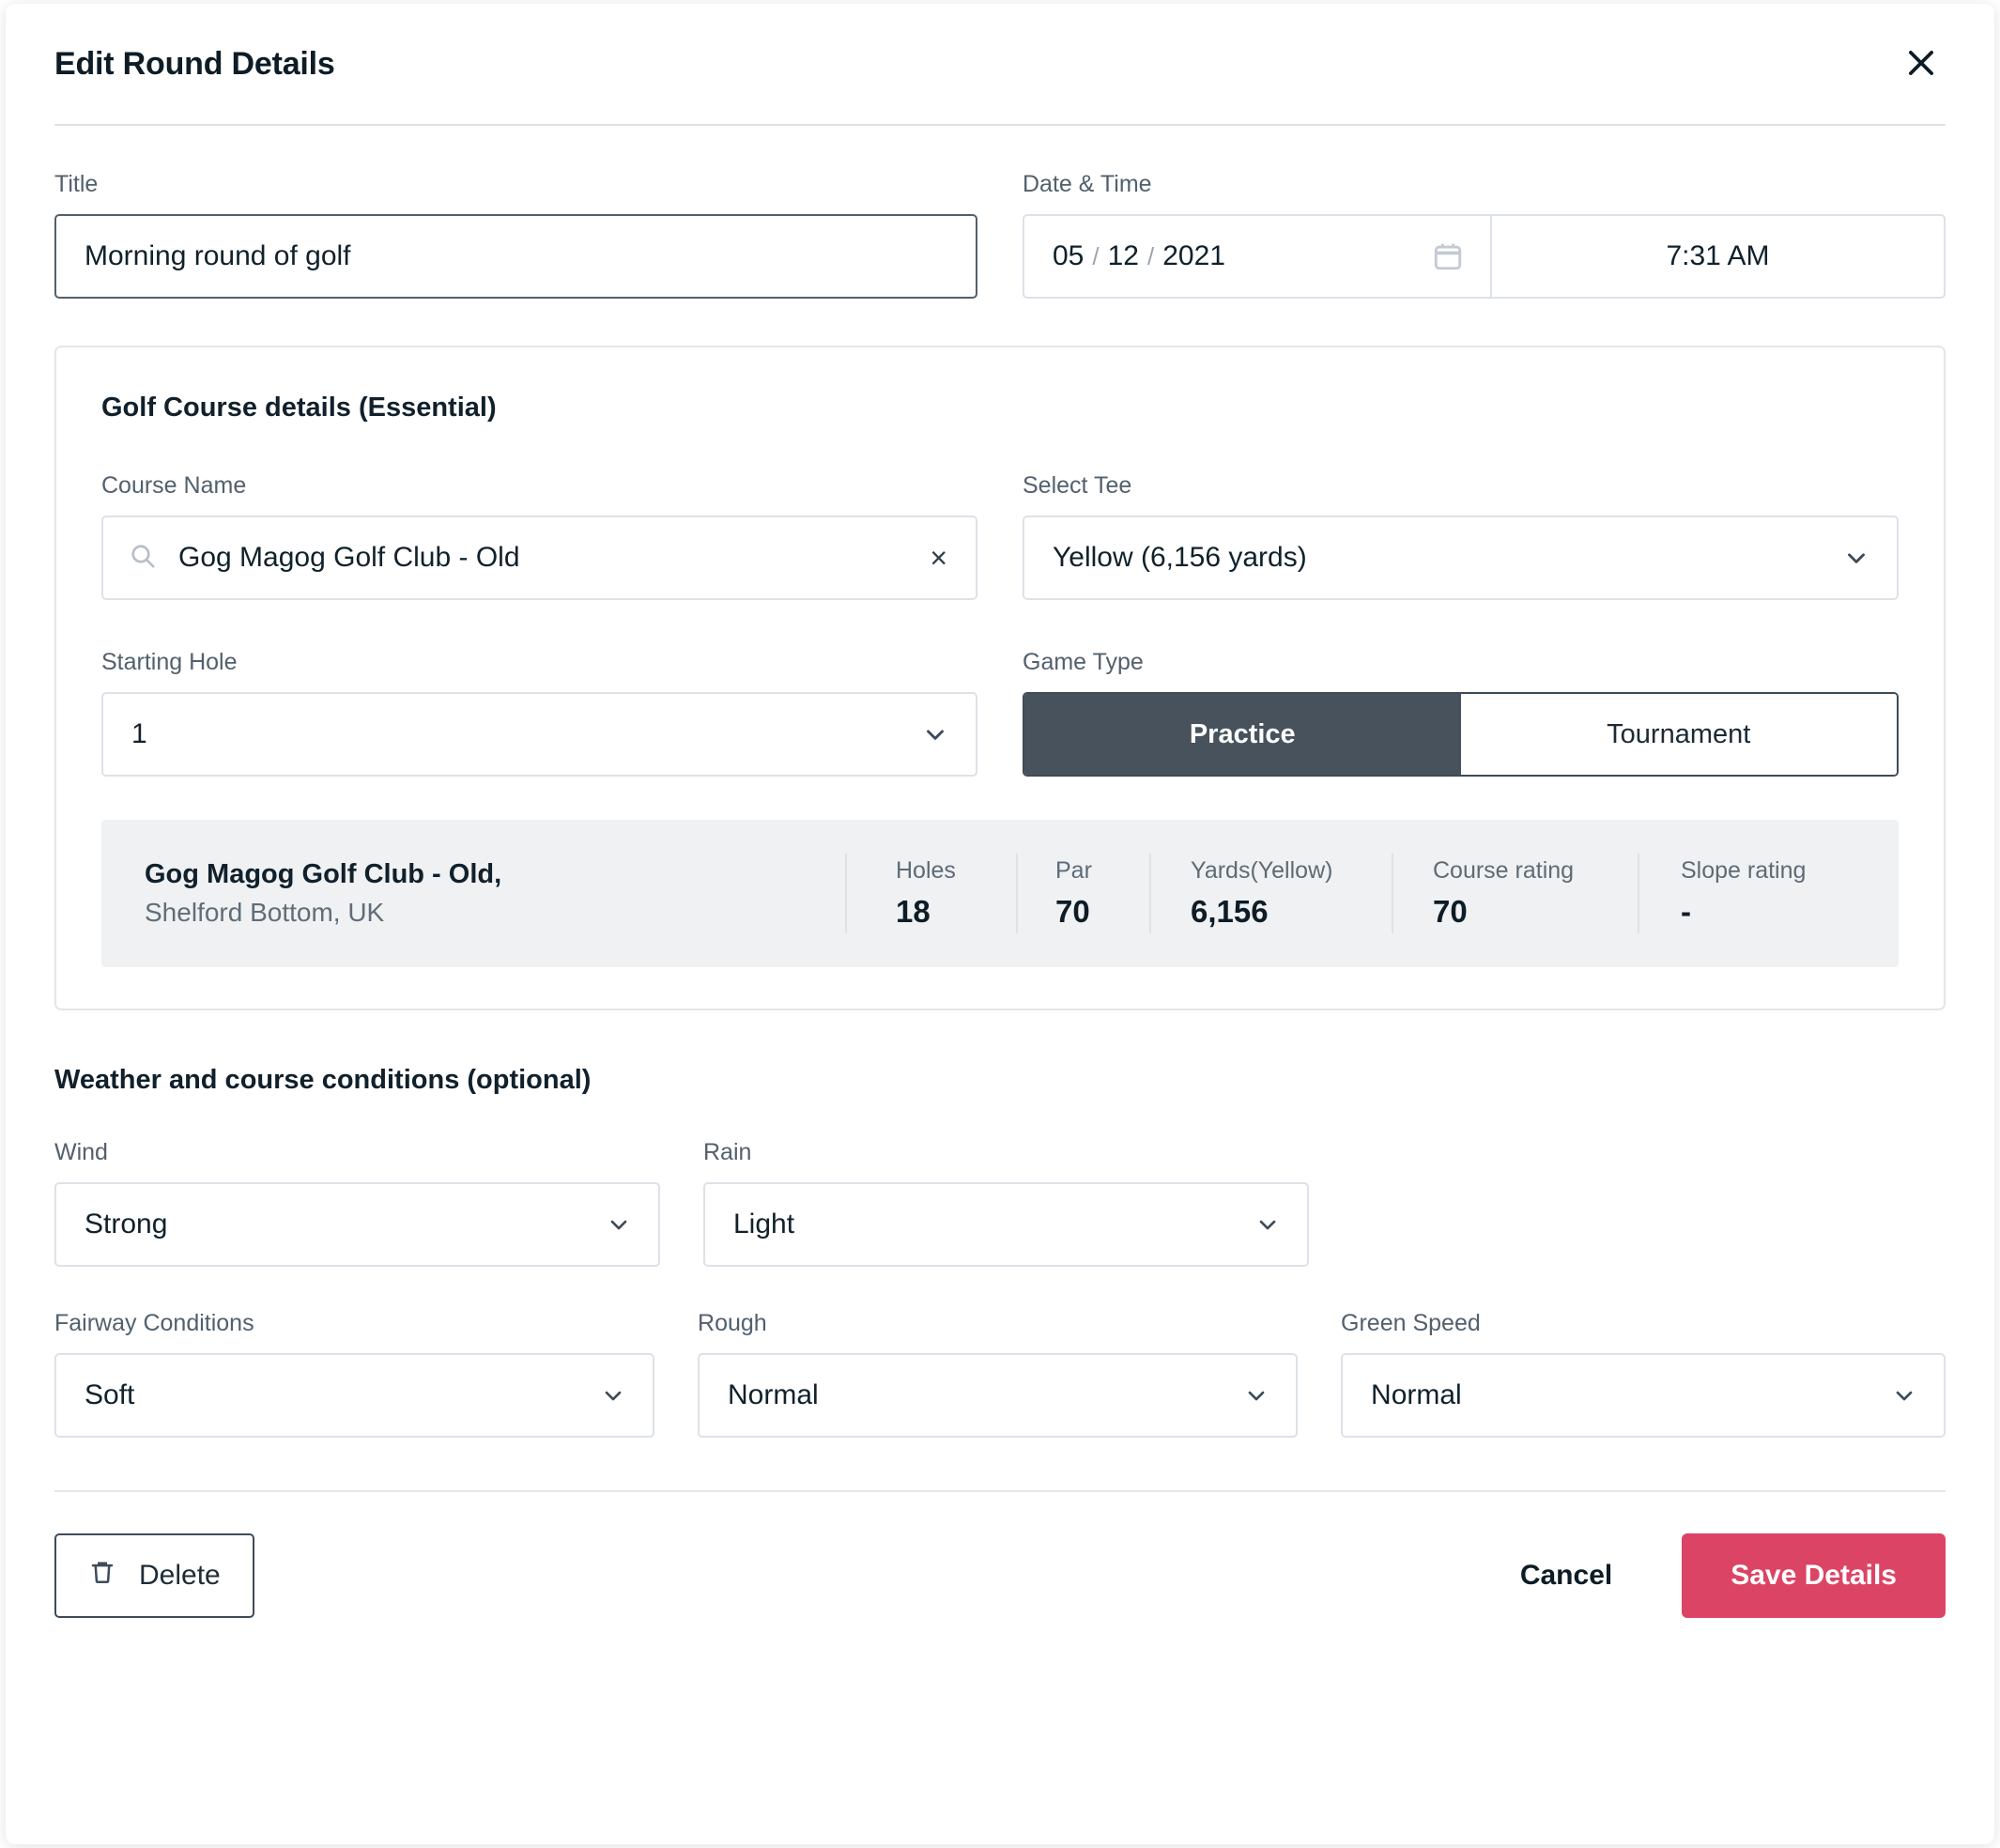 The image size is (2000, 1848). Describe the element at coordinates (1461, 558) in the screenshot. I see `select-tee-dropdown: Yellow (6,156 yards)` at that location.